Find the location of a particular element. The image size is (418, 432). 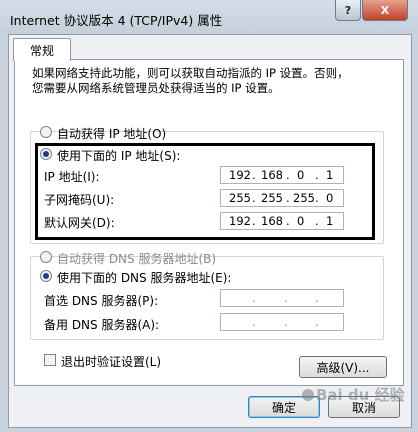

validate-on-exit-label: 退出时验证设置(L) is located at coordinates (111, 361).